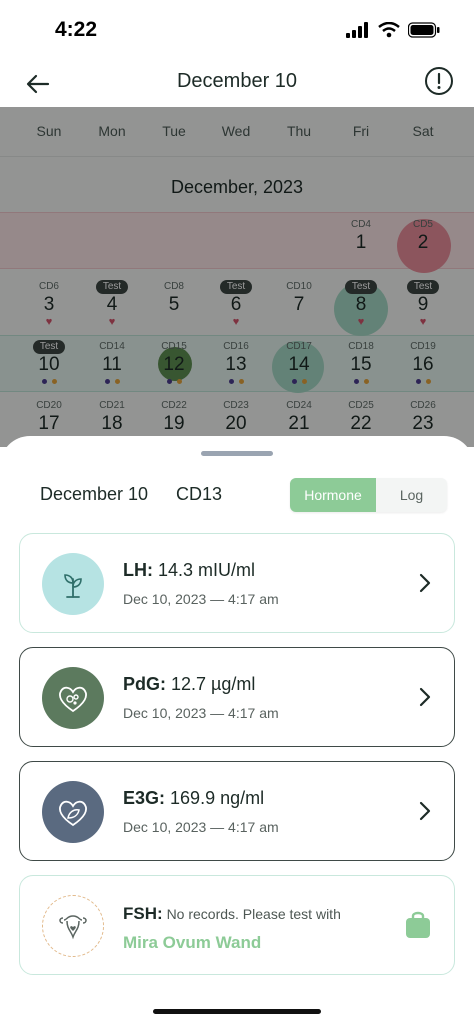 The width and height of the screenshot is (474, 1025). I want to click on heart-leaf-icon, so click(73, 813).